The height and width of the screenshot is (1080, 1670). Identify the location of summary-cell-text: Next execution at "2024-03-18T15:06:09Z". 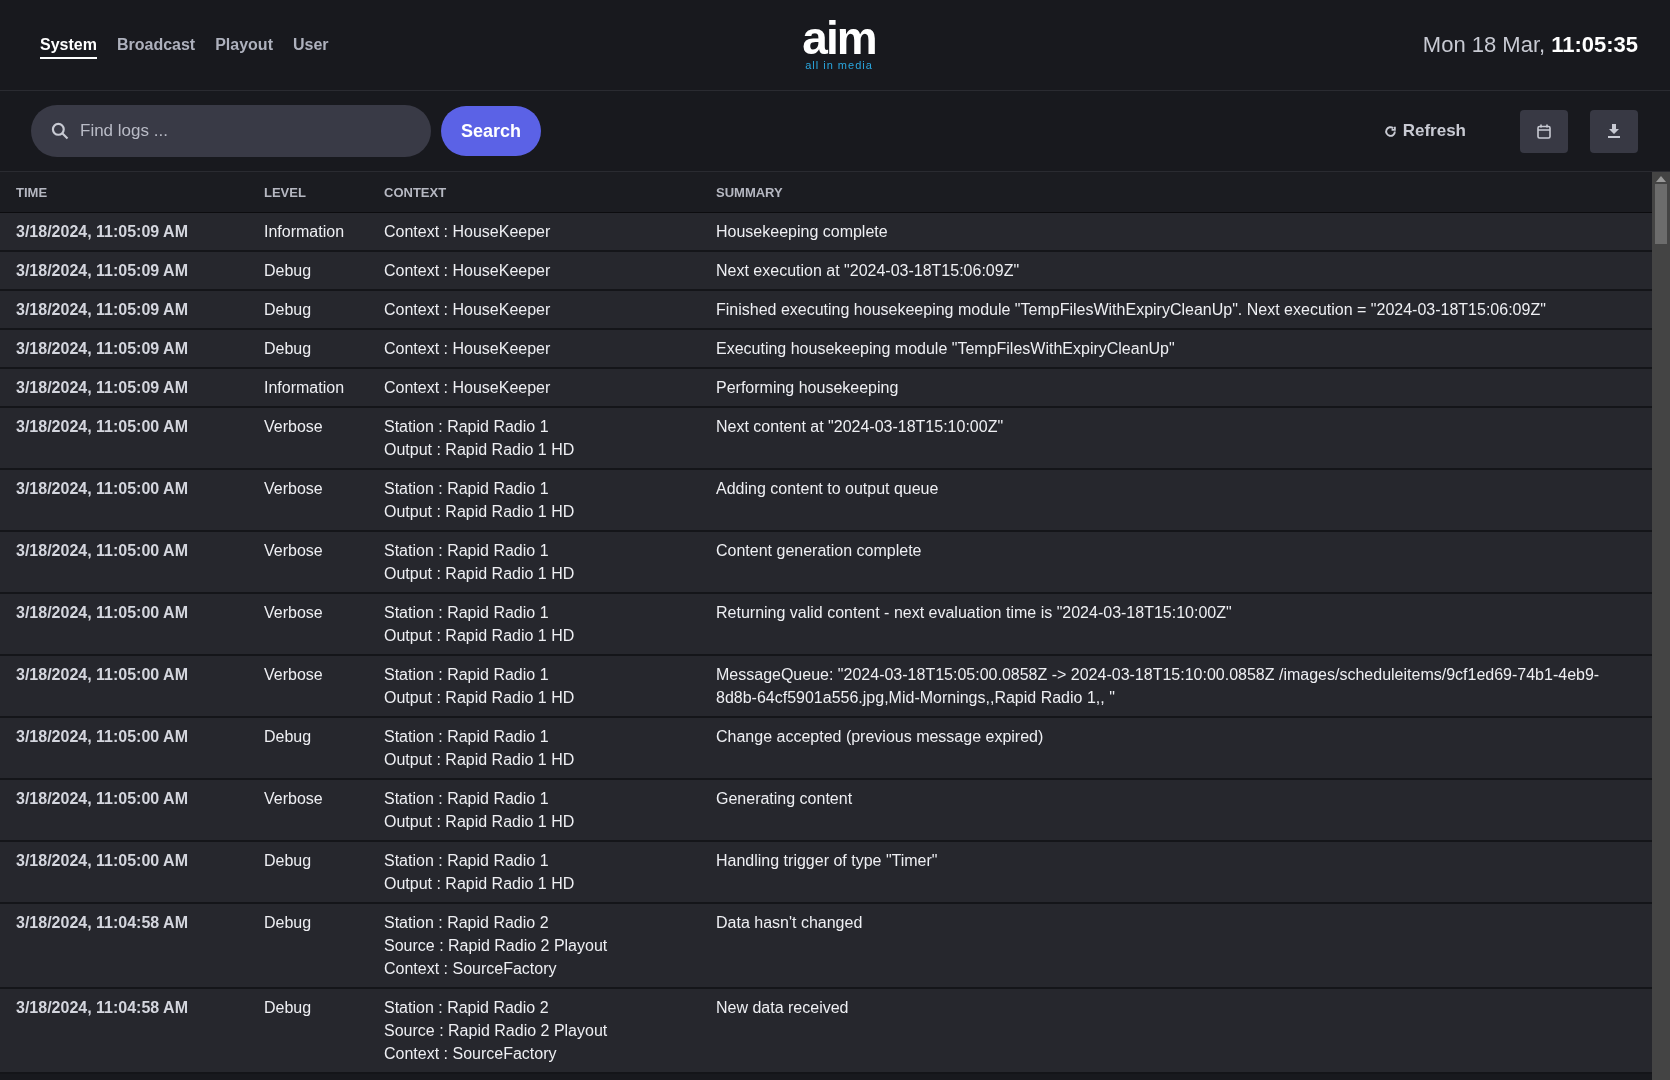
(868, 271).